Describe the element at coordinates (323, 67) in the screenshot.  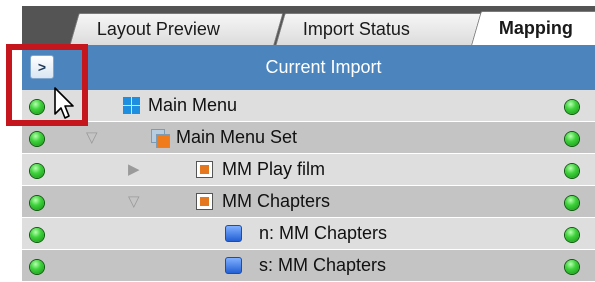
I see `panel-title: Current Import` at that location.